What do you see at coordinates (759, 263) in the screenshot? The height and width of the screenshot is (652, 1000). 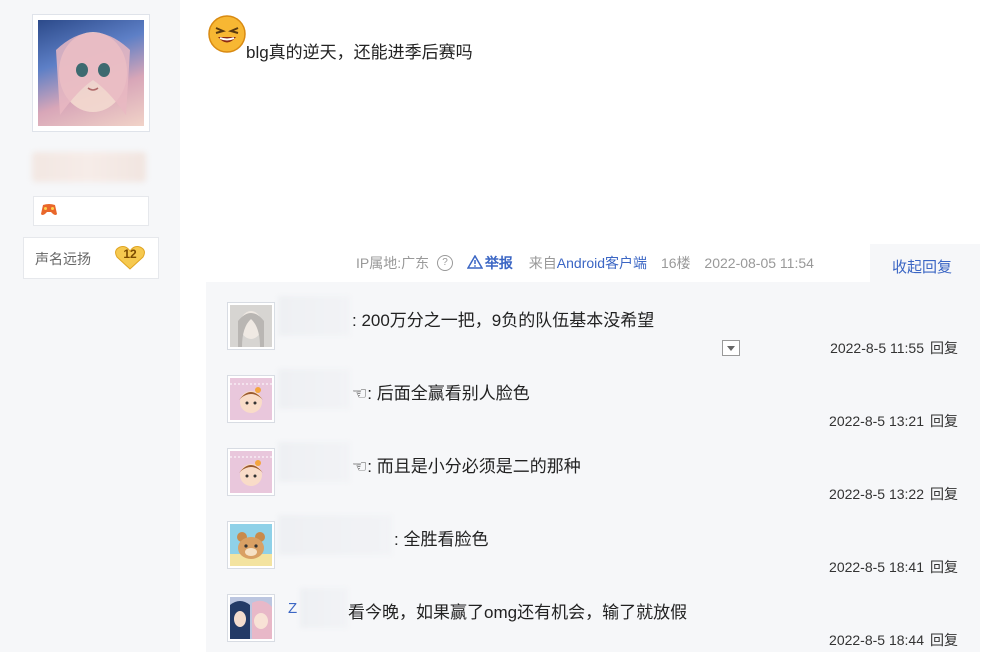 I see `post-datetime: 2022-08-05 11:54` at bounding box center [759, 263].